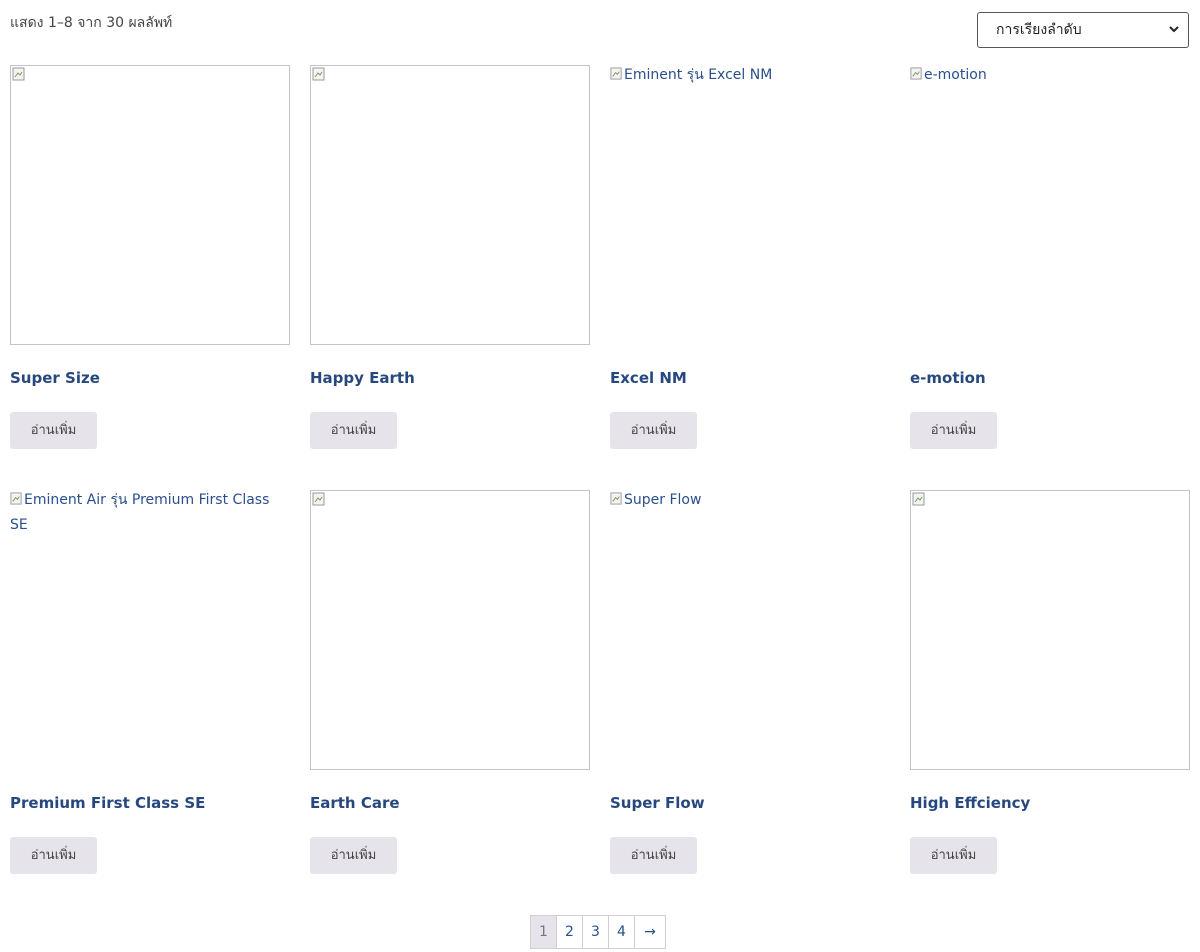  I want to click on product-card: Earth Care อ่านเพิ่ม, so click(450, 682).